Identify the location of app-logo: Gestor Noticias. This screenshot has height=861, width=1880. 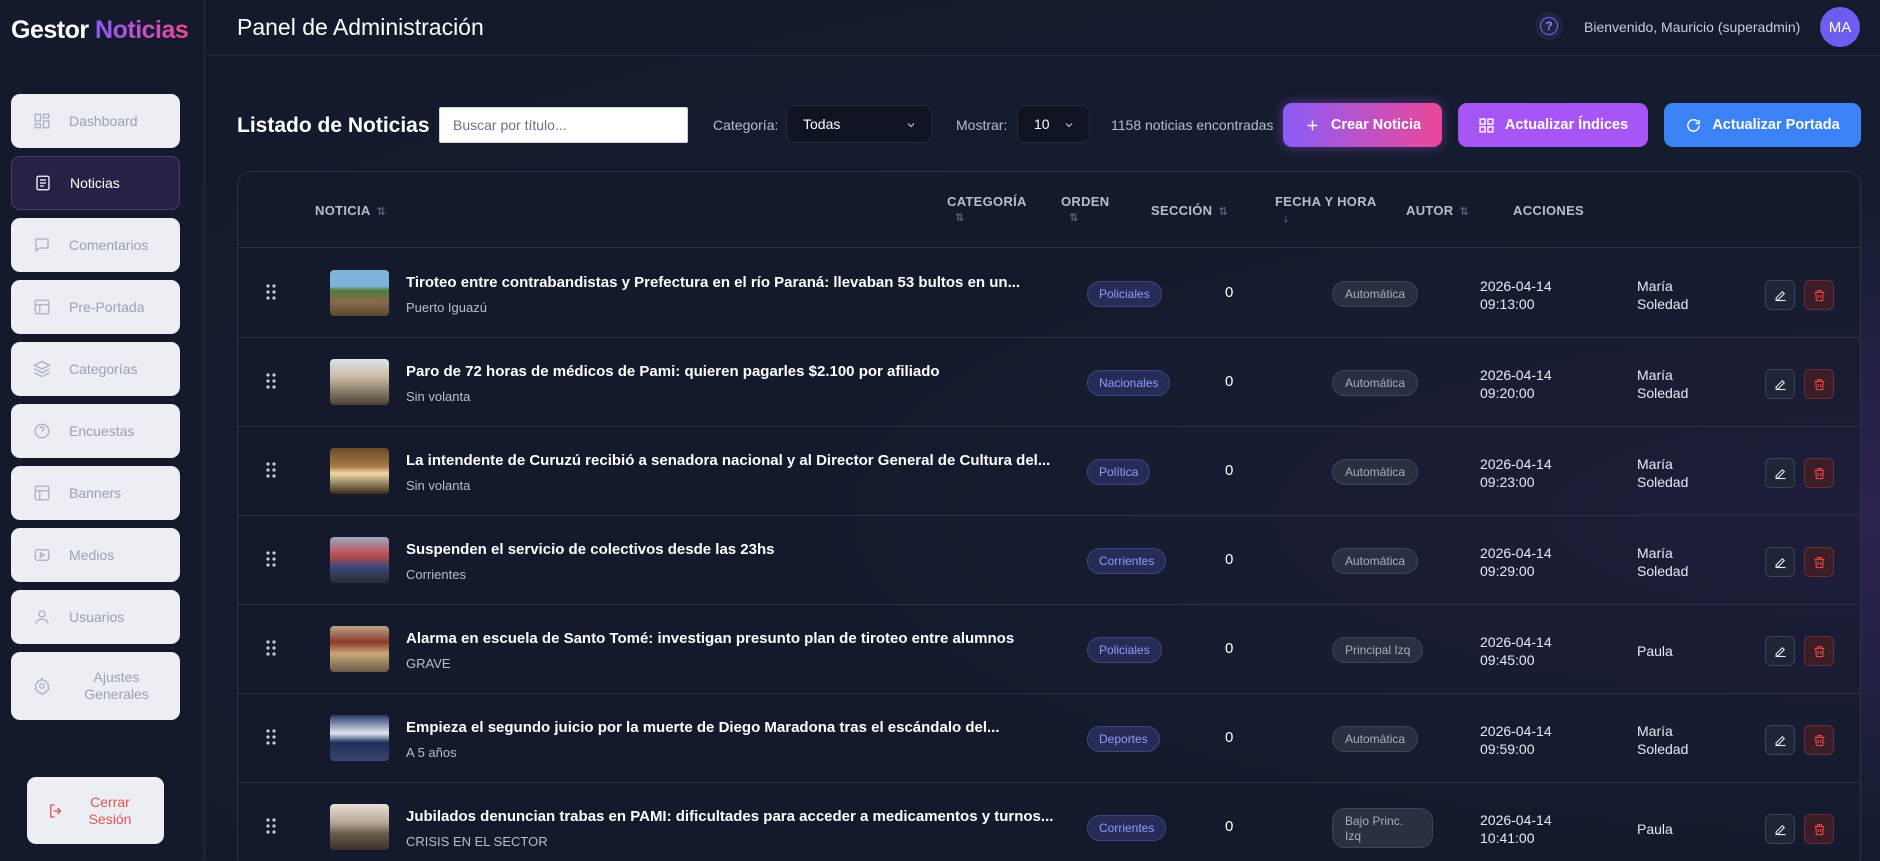
(100, 30).